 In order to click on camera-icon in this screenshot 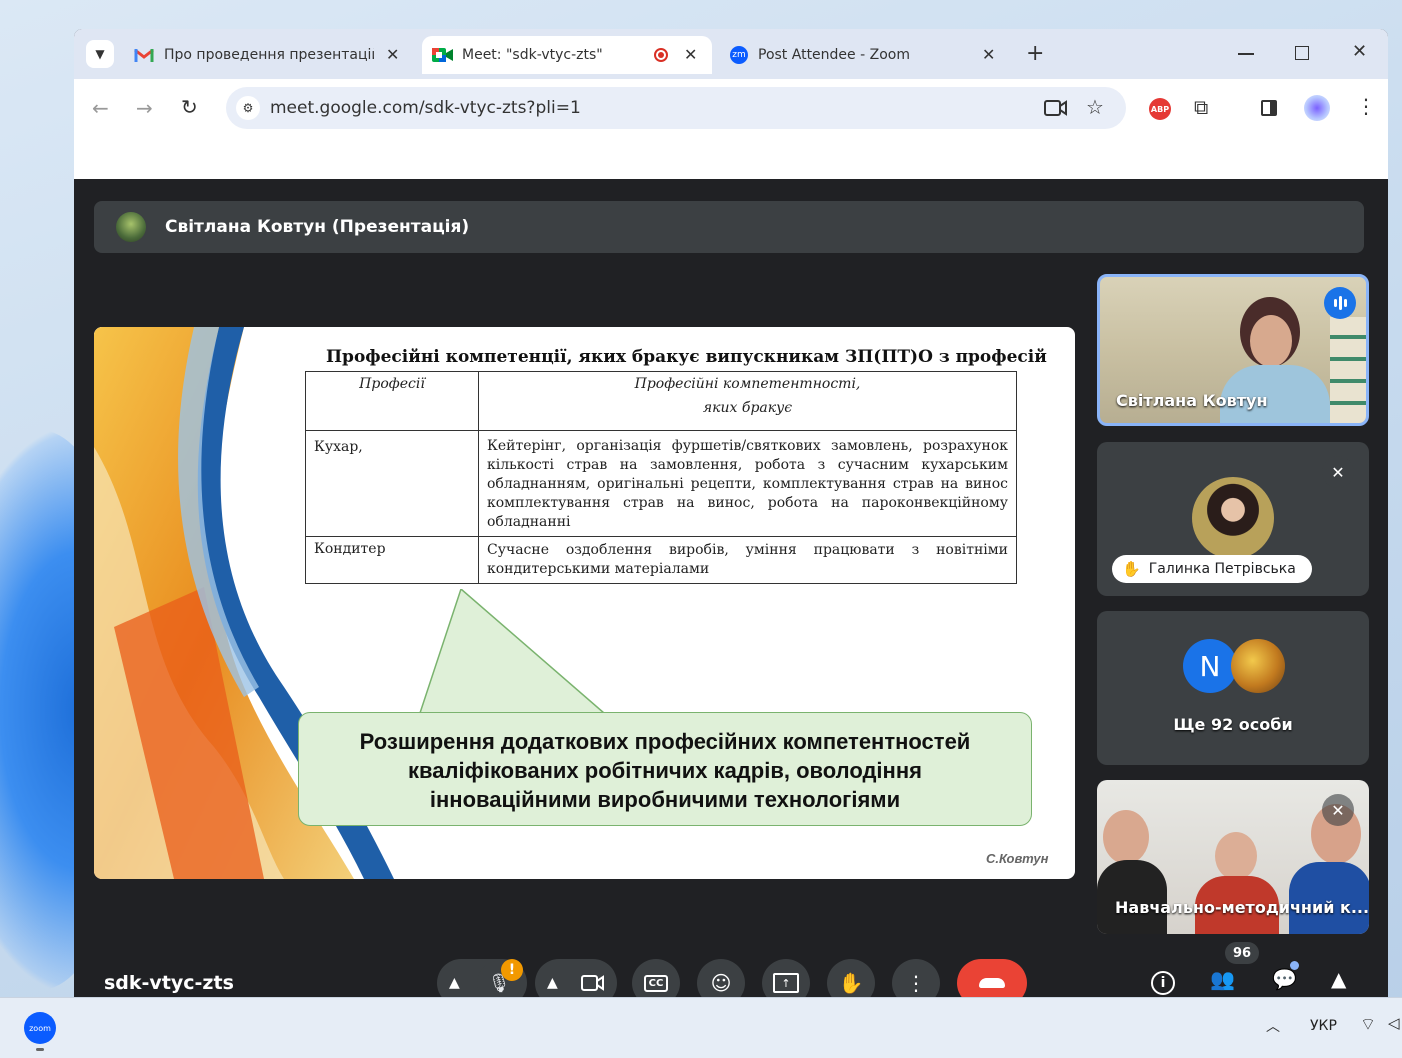, I will do `click(1056, 108)`.